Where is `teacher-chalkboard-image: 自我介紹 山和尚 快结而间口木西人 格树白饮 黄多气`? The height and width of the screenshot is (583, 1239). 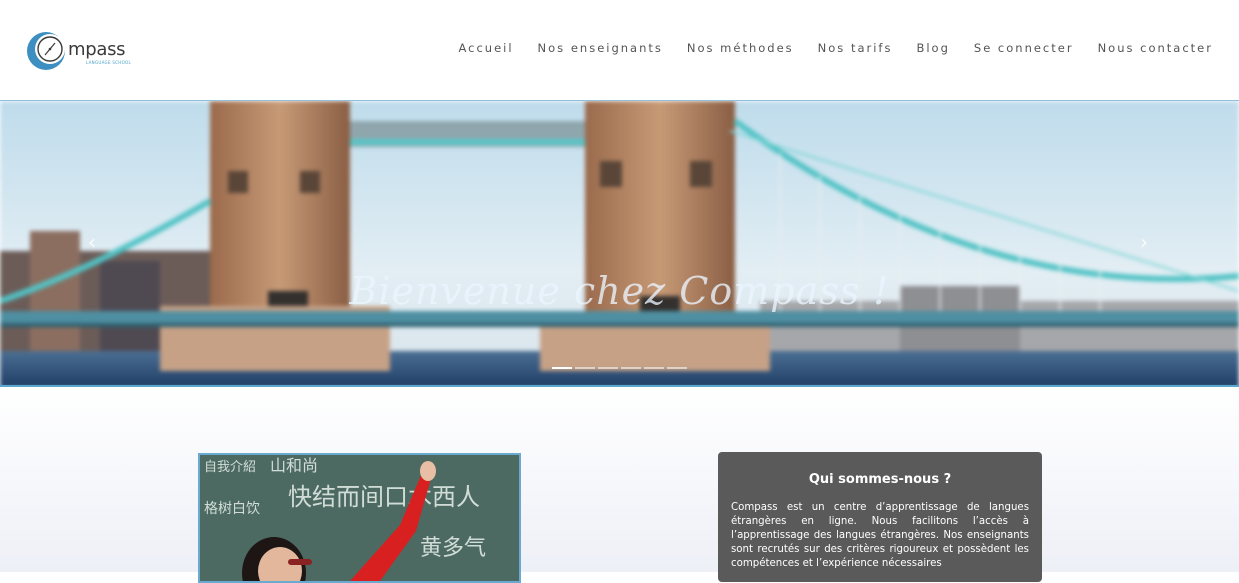
teacher-chalkboard-image: 自我介紹 山和尚 快结而间口木西人 格树白饮 黄多气 is located at coordinates (359, 518).